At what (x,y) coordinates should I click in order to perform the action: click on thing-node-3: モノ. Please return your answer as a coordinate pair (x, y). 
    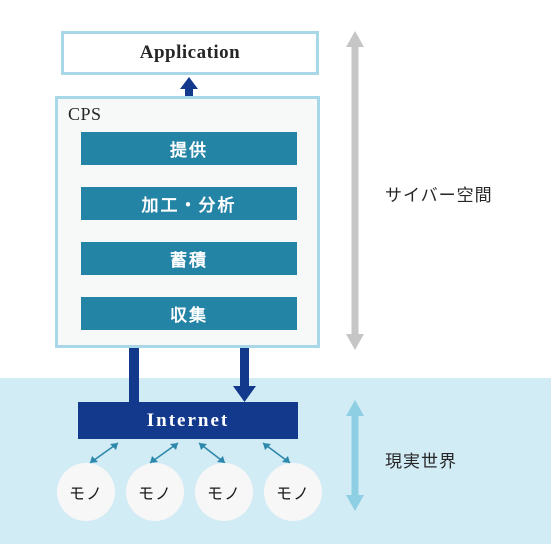
    Looking at the image, I should click on (224, 492).